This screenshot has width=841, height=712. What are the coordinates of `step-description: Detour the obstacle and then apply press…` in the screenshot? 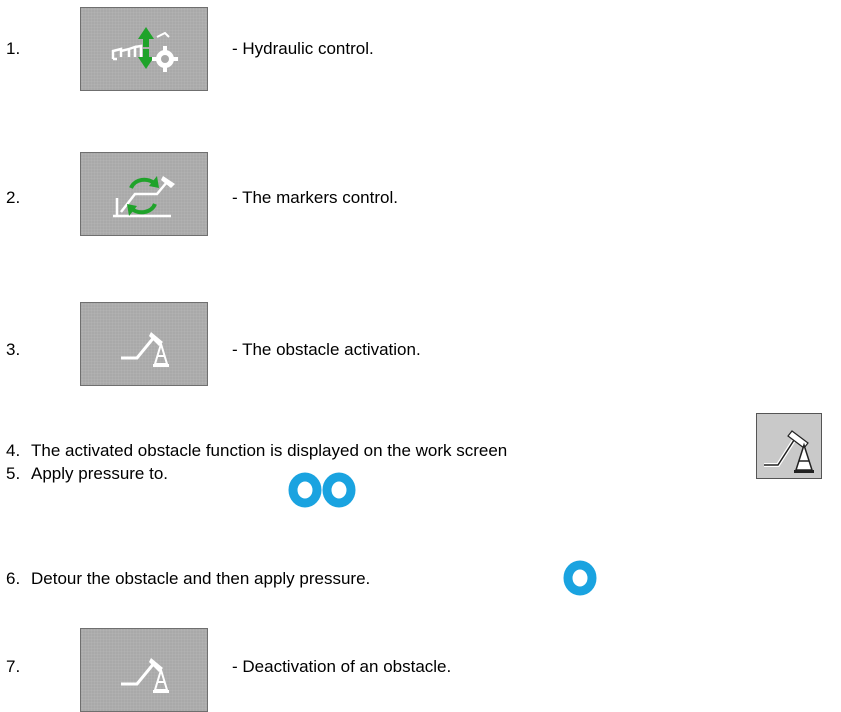 It's located at (201, 578).